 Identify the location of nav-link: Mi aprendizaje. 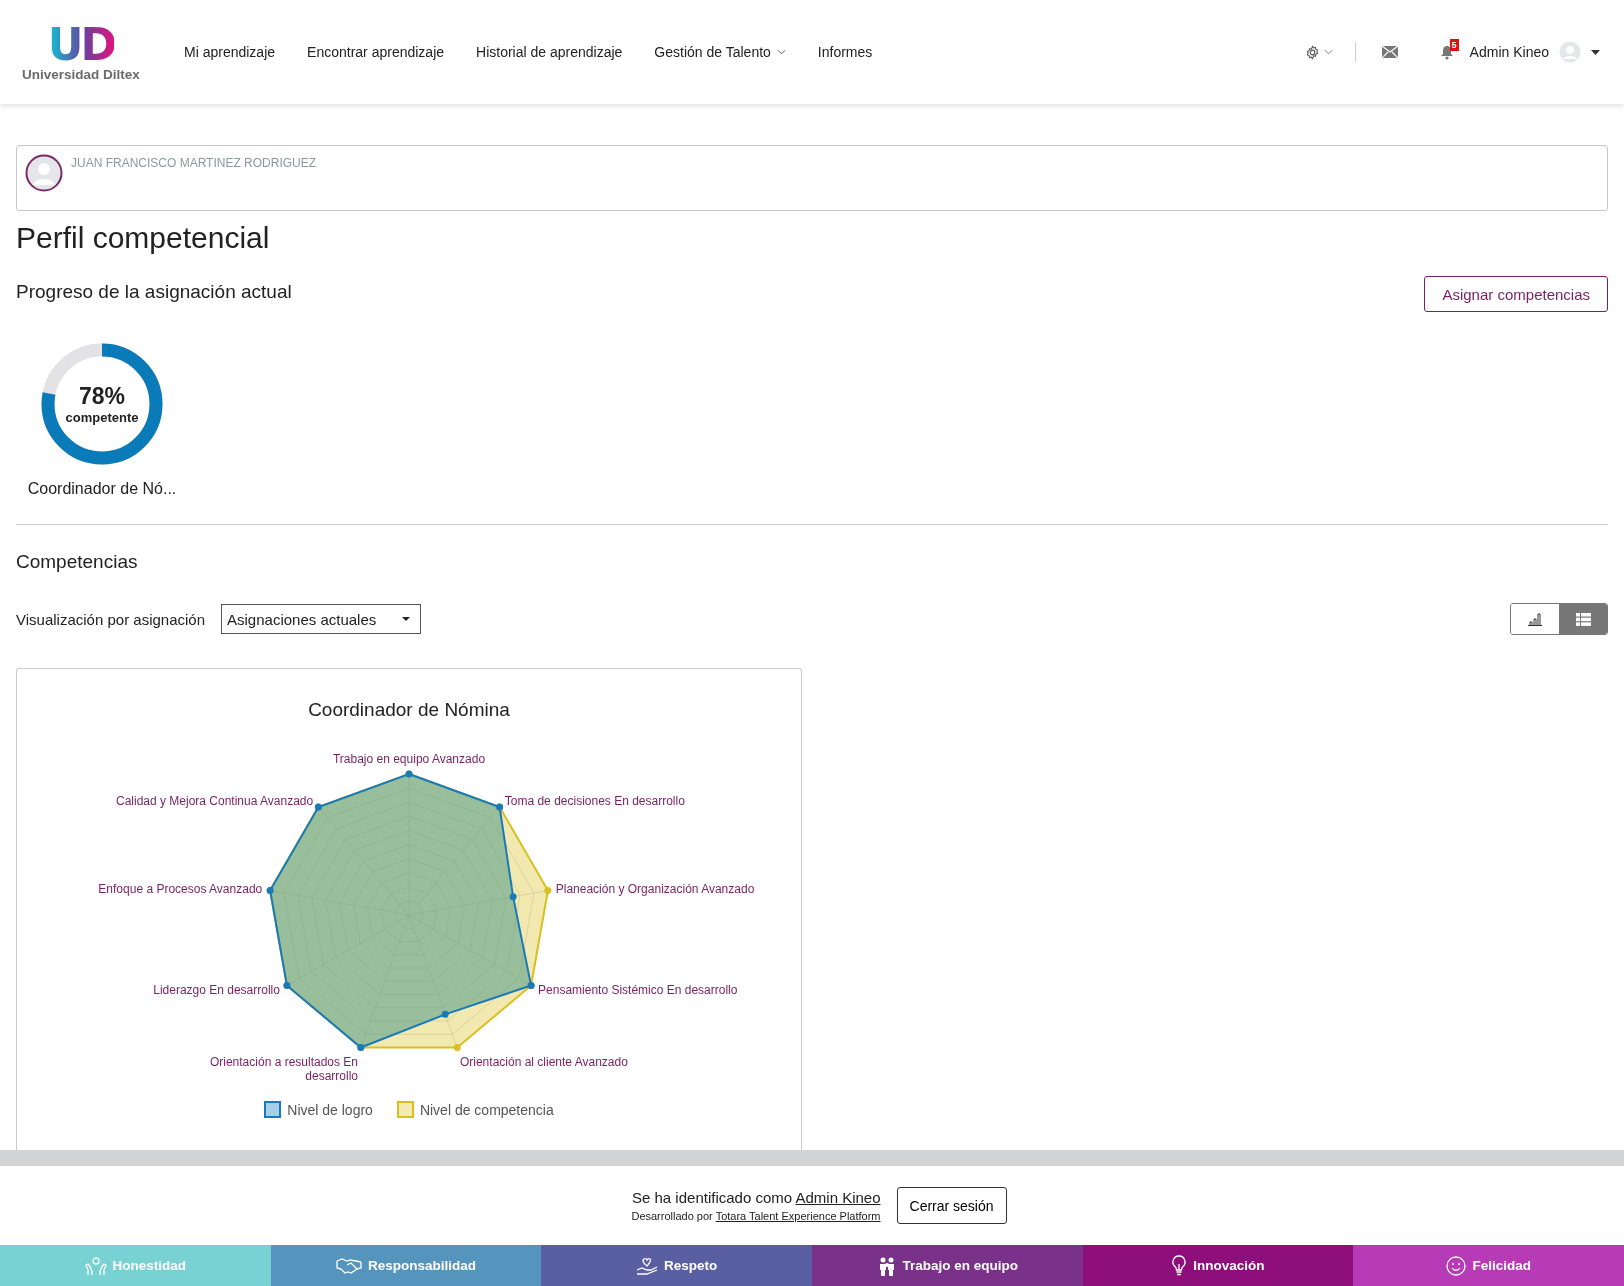
(230, 52).